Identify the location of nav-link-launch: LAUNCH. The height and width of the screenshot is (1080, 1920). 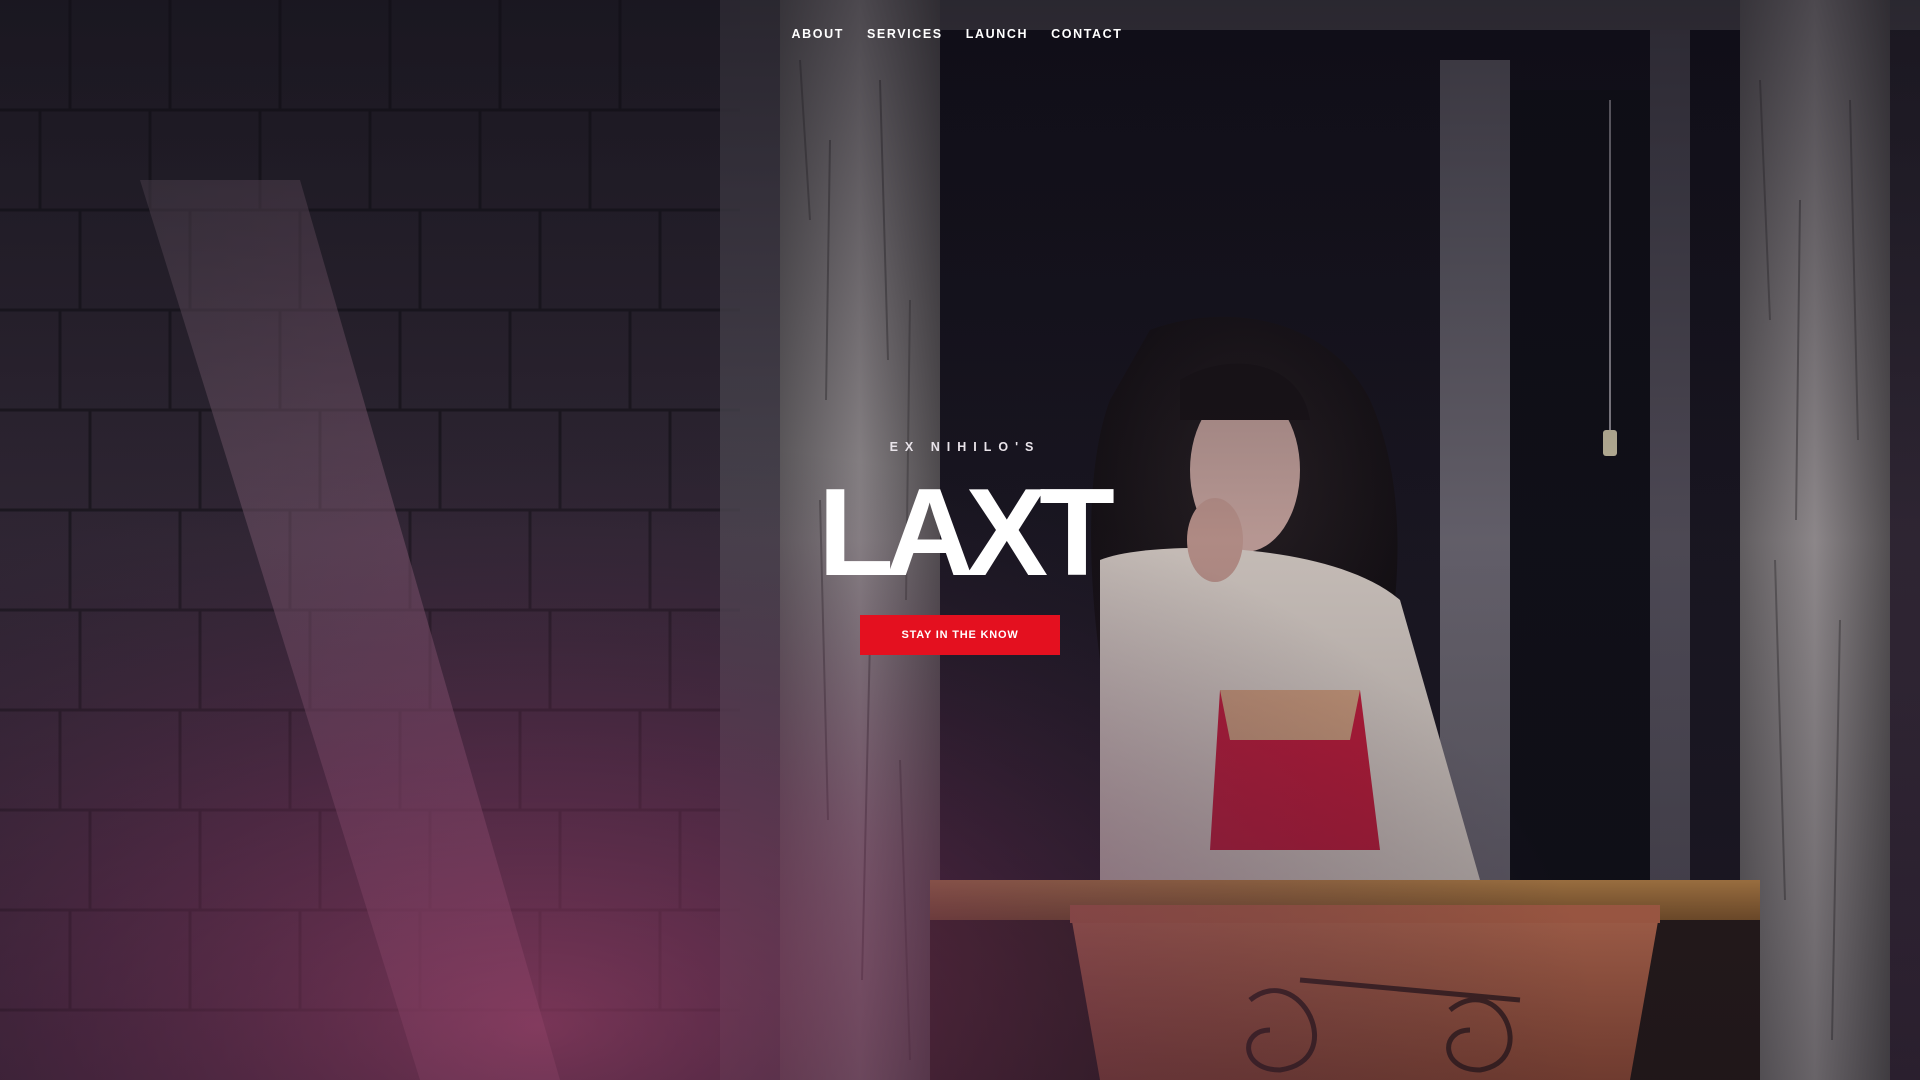
(997, 34).